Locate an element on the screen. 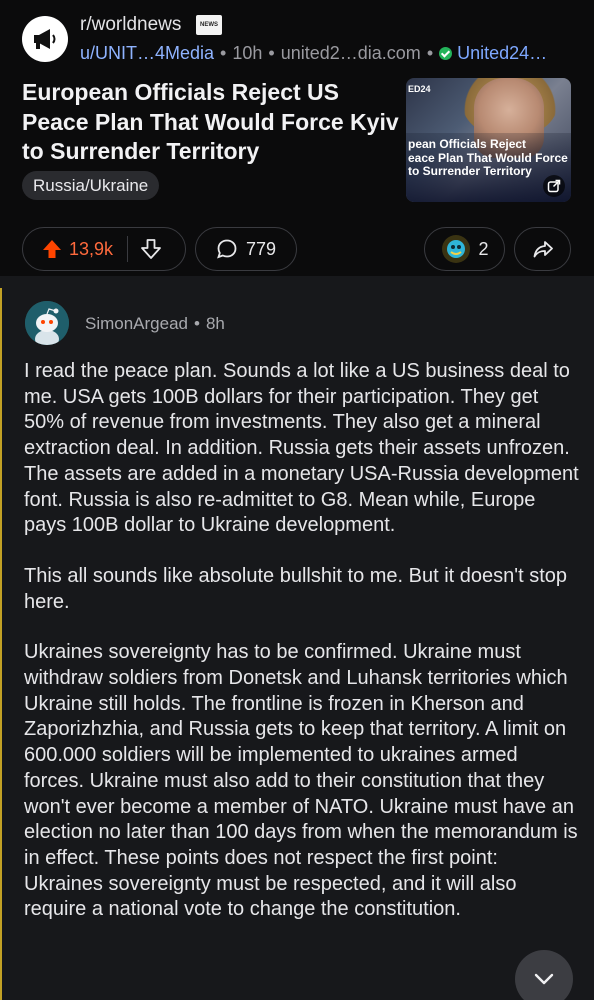 This screenshot has height=1000, width=594. thumbnail-caption-line: eace Plan That Would Force is located at coordinates (488, 157).